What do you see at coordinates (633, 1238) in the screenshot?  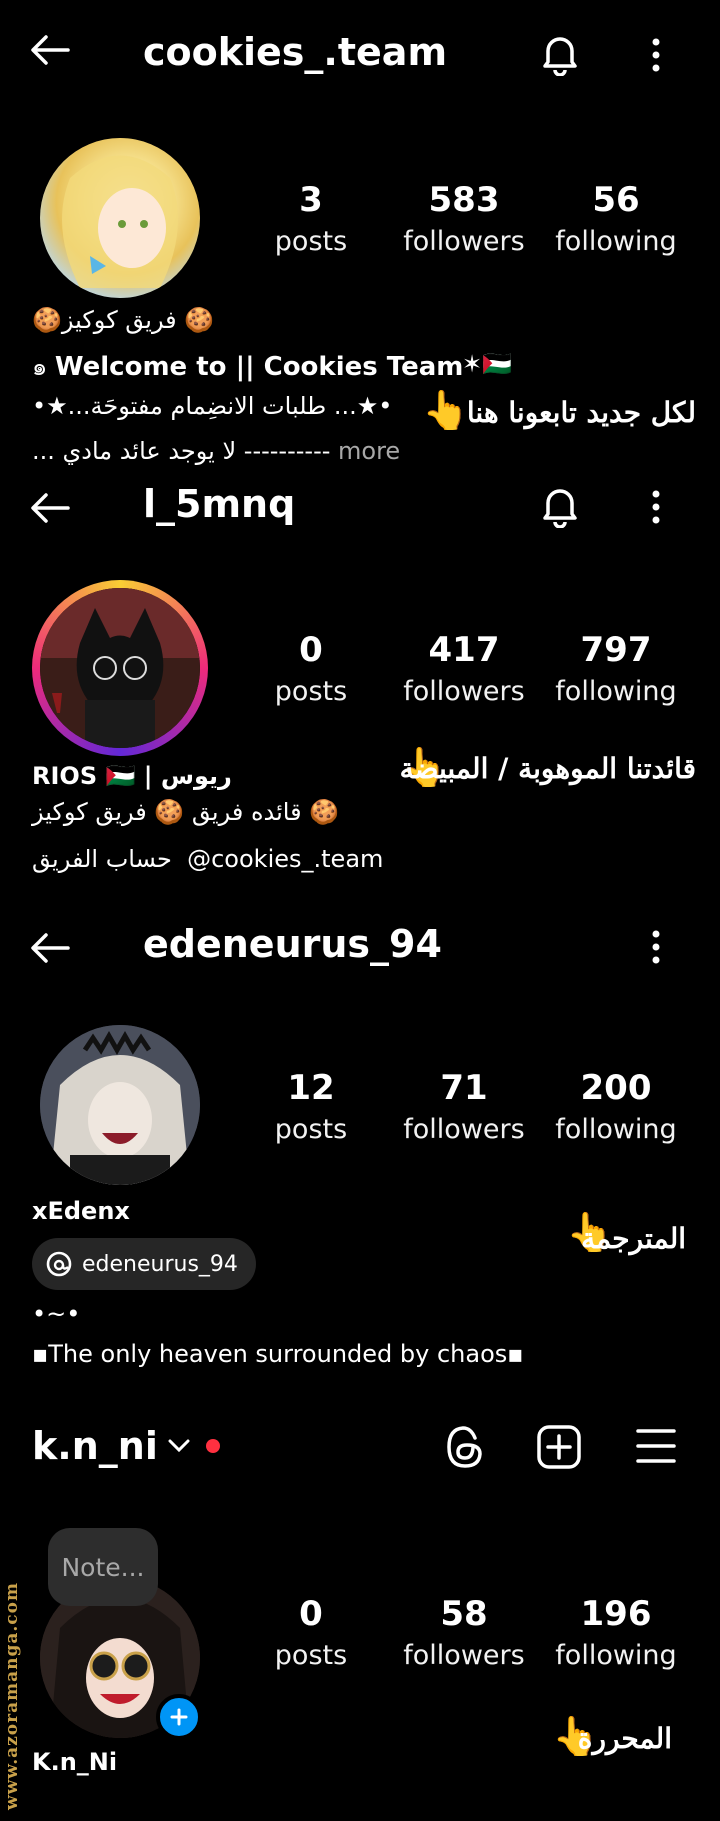 I see `caption-note: المترجمة` at bounding box center [633, 1238].